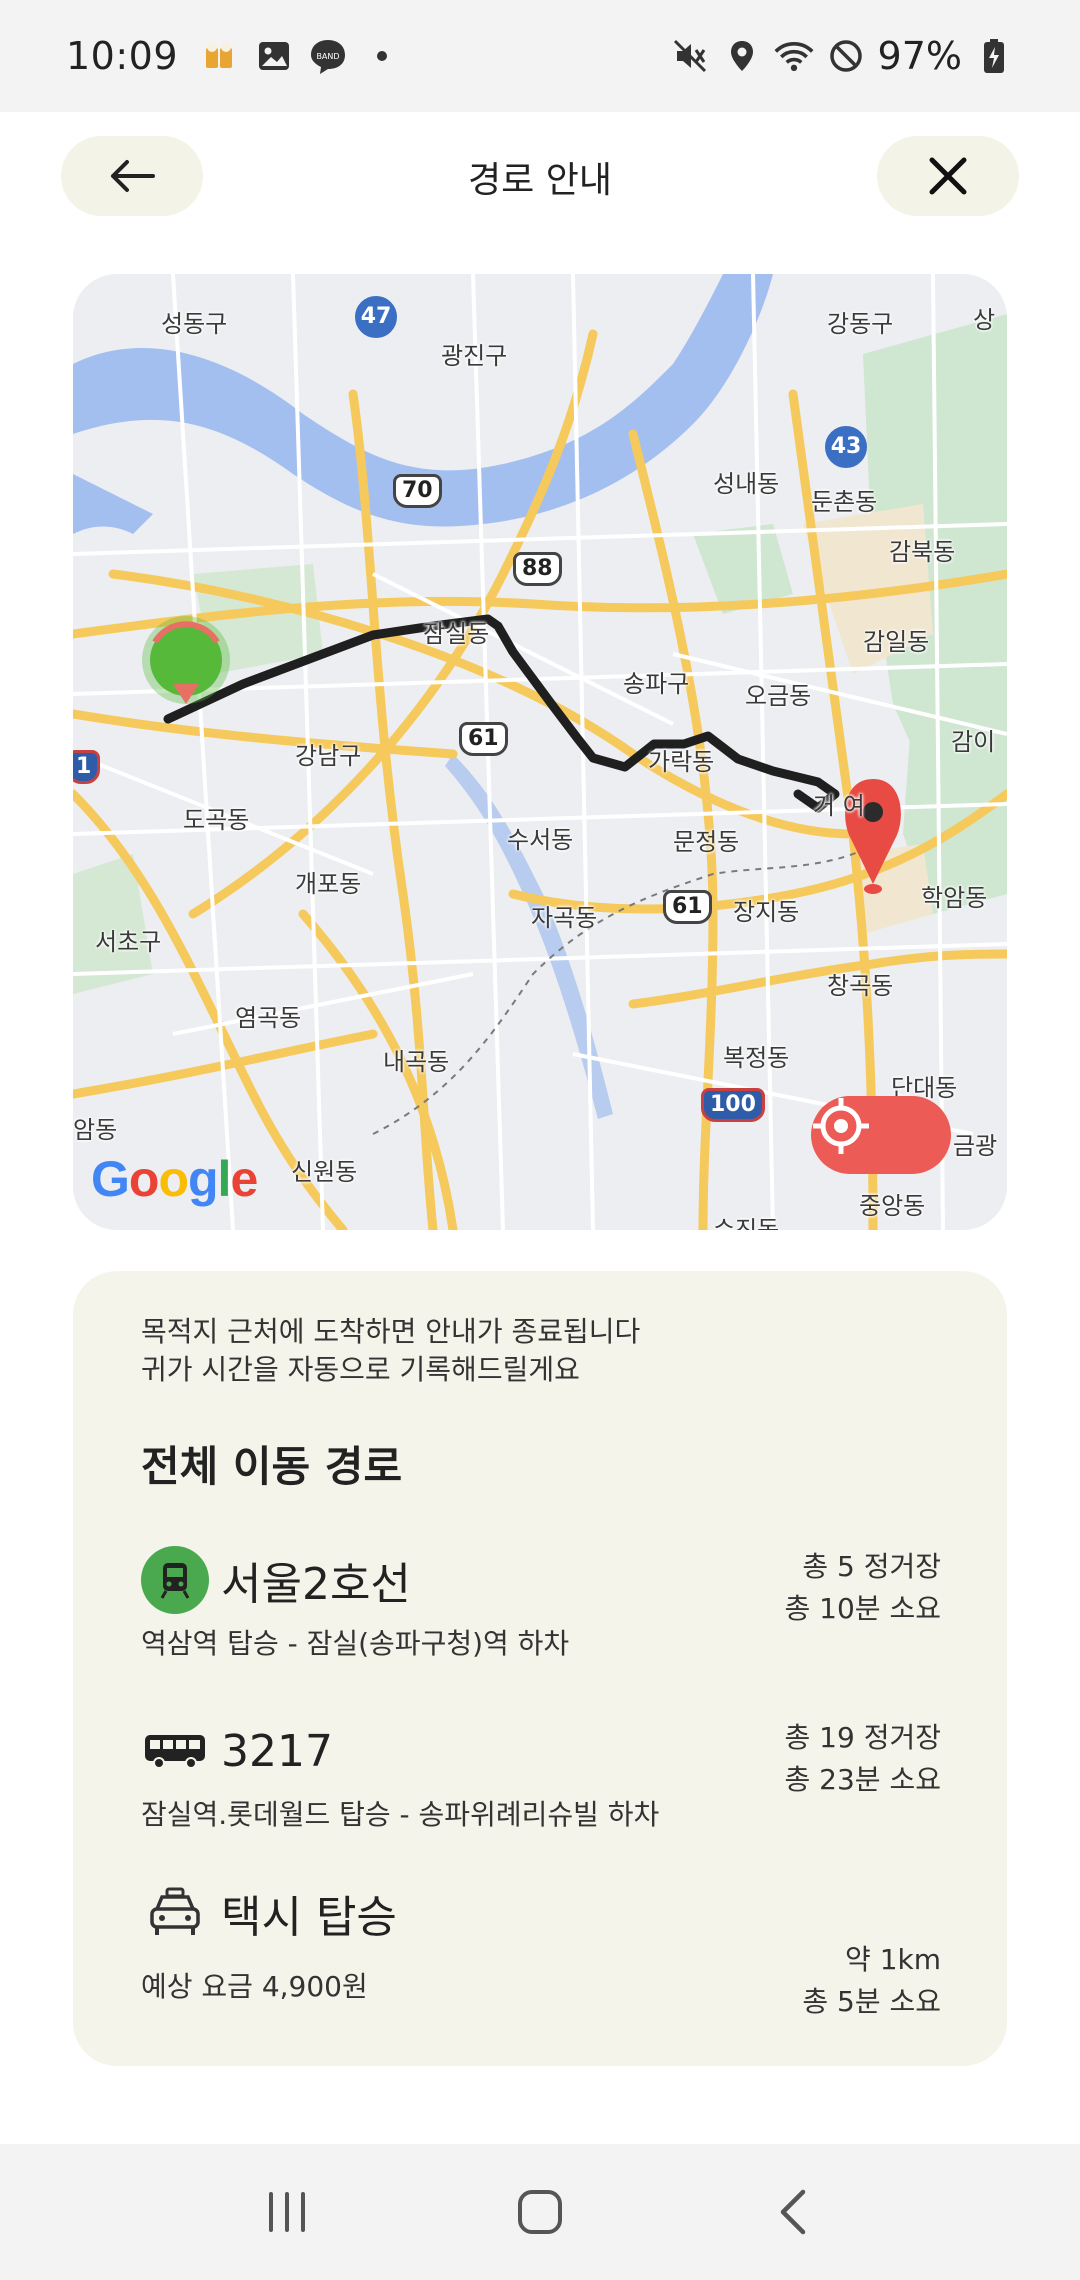 This screenshot has width=1080, height=2280. I want to click on map-label: 내곡동, so click(416, 1062).